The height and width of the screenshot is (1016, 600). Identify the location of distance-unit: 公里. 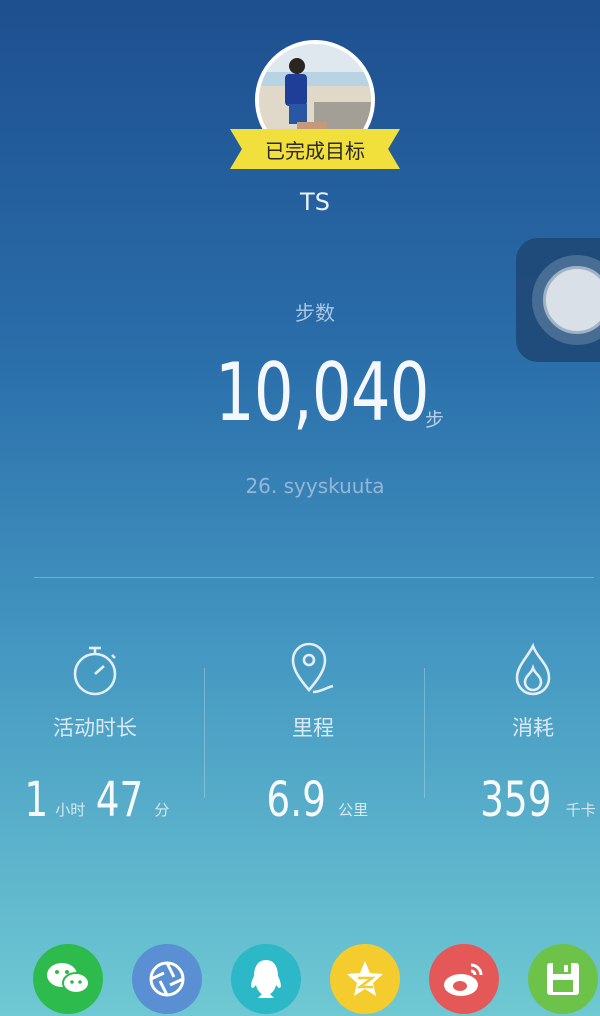
(353, 810).